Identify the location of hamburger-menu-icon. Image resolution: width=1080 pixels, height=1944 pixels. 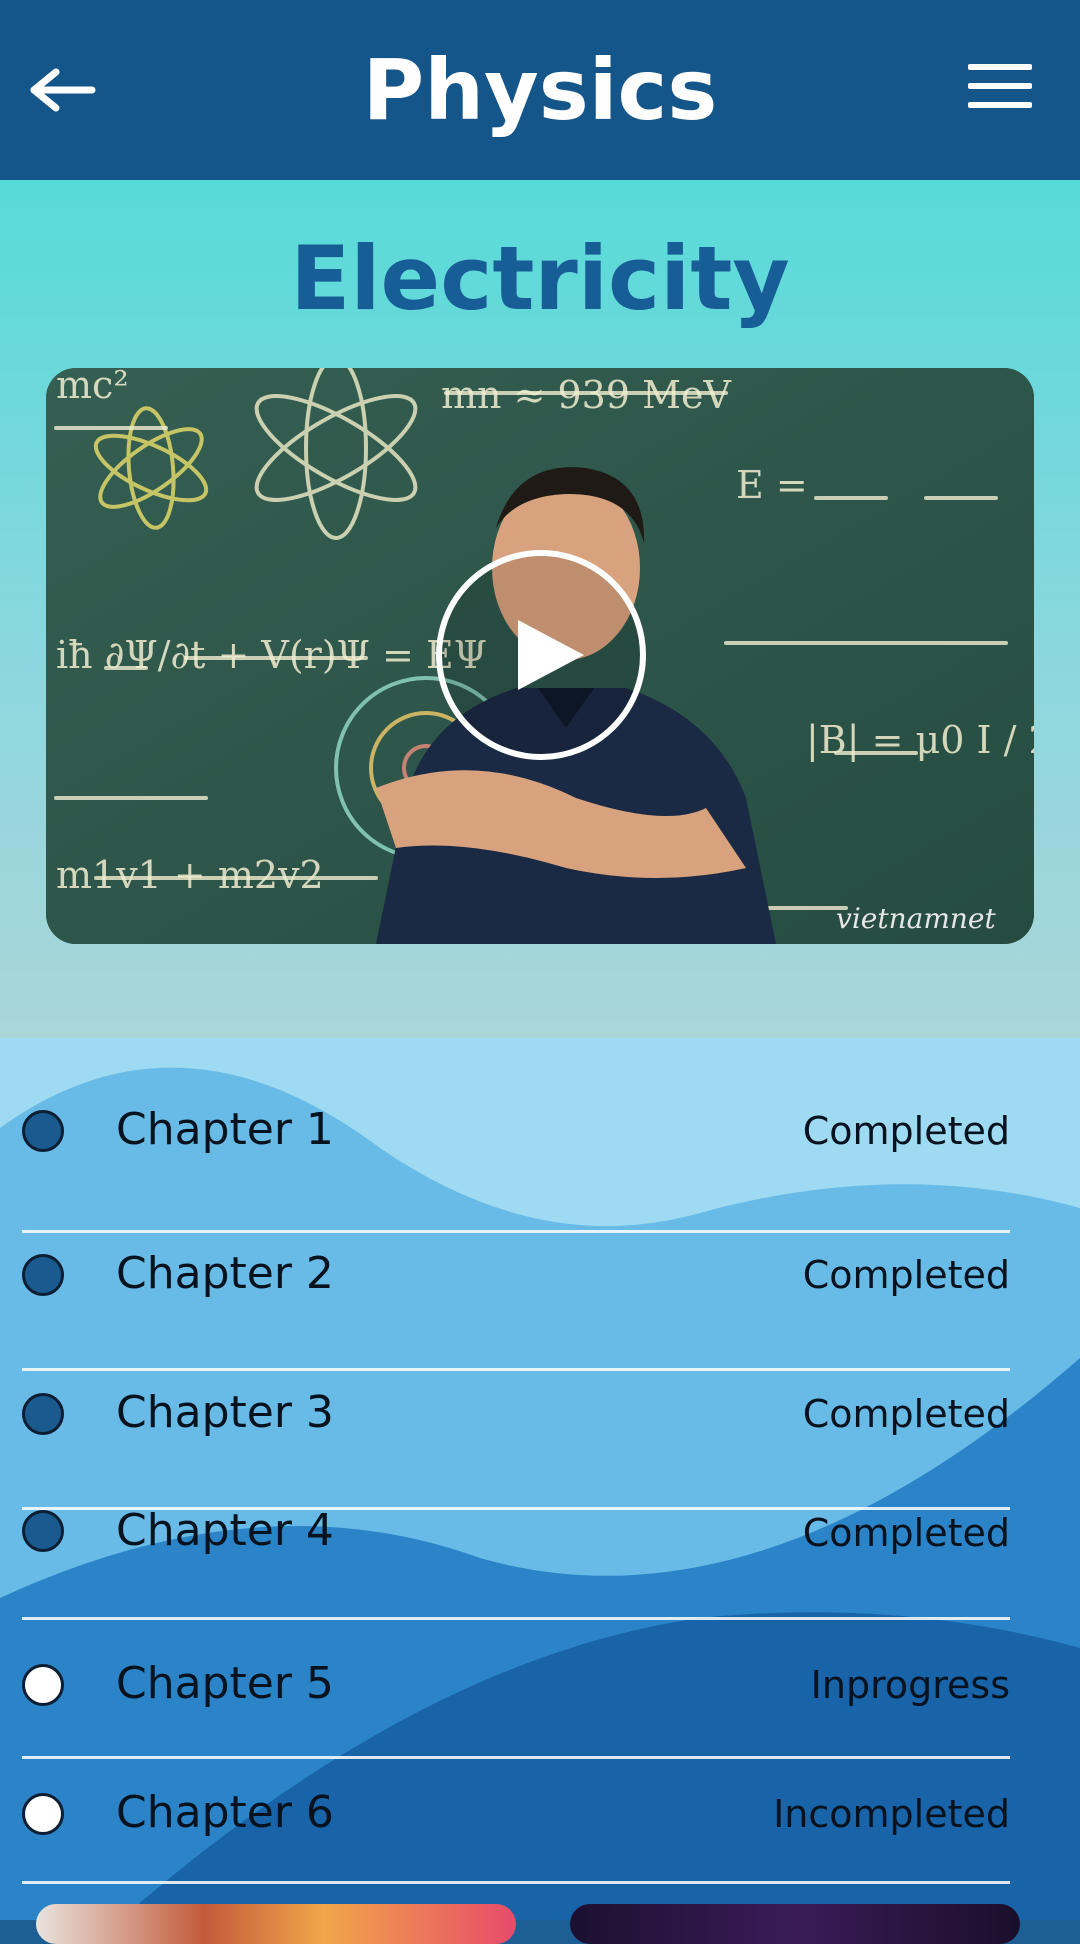
(1000, 86).